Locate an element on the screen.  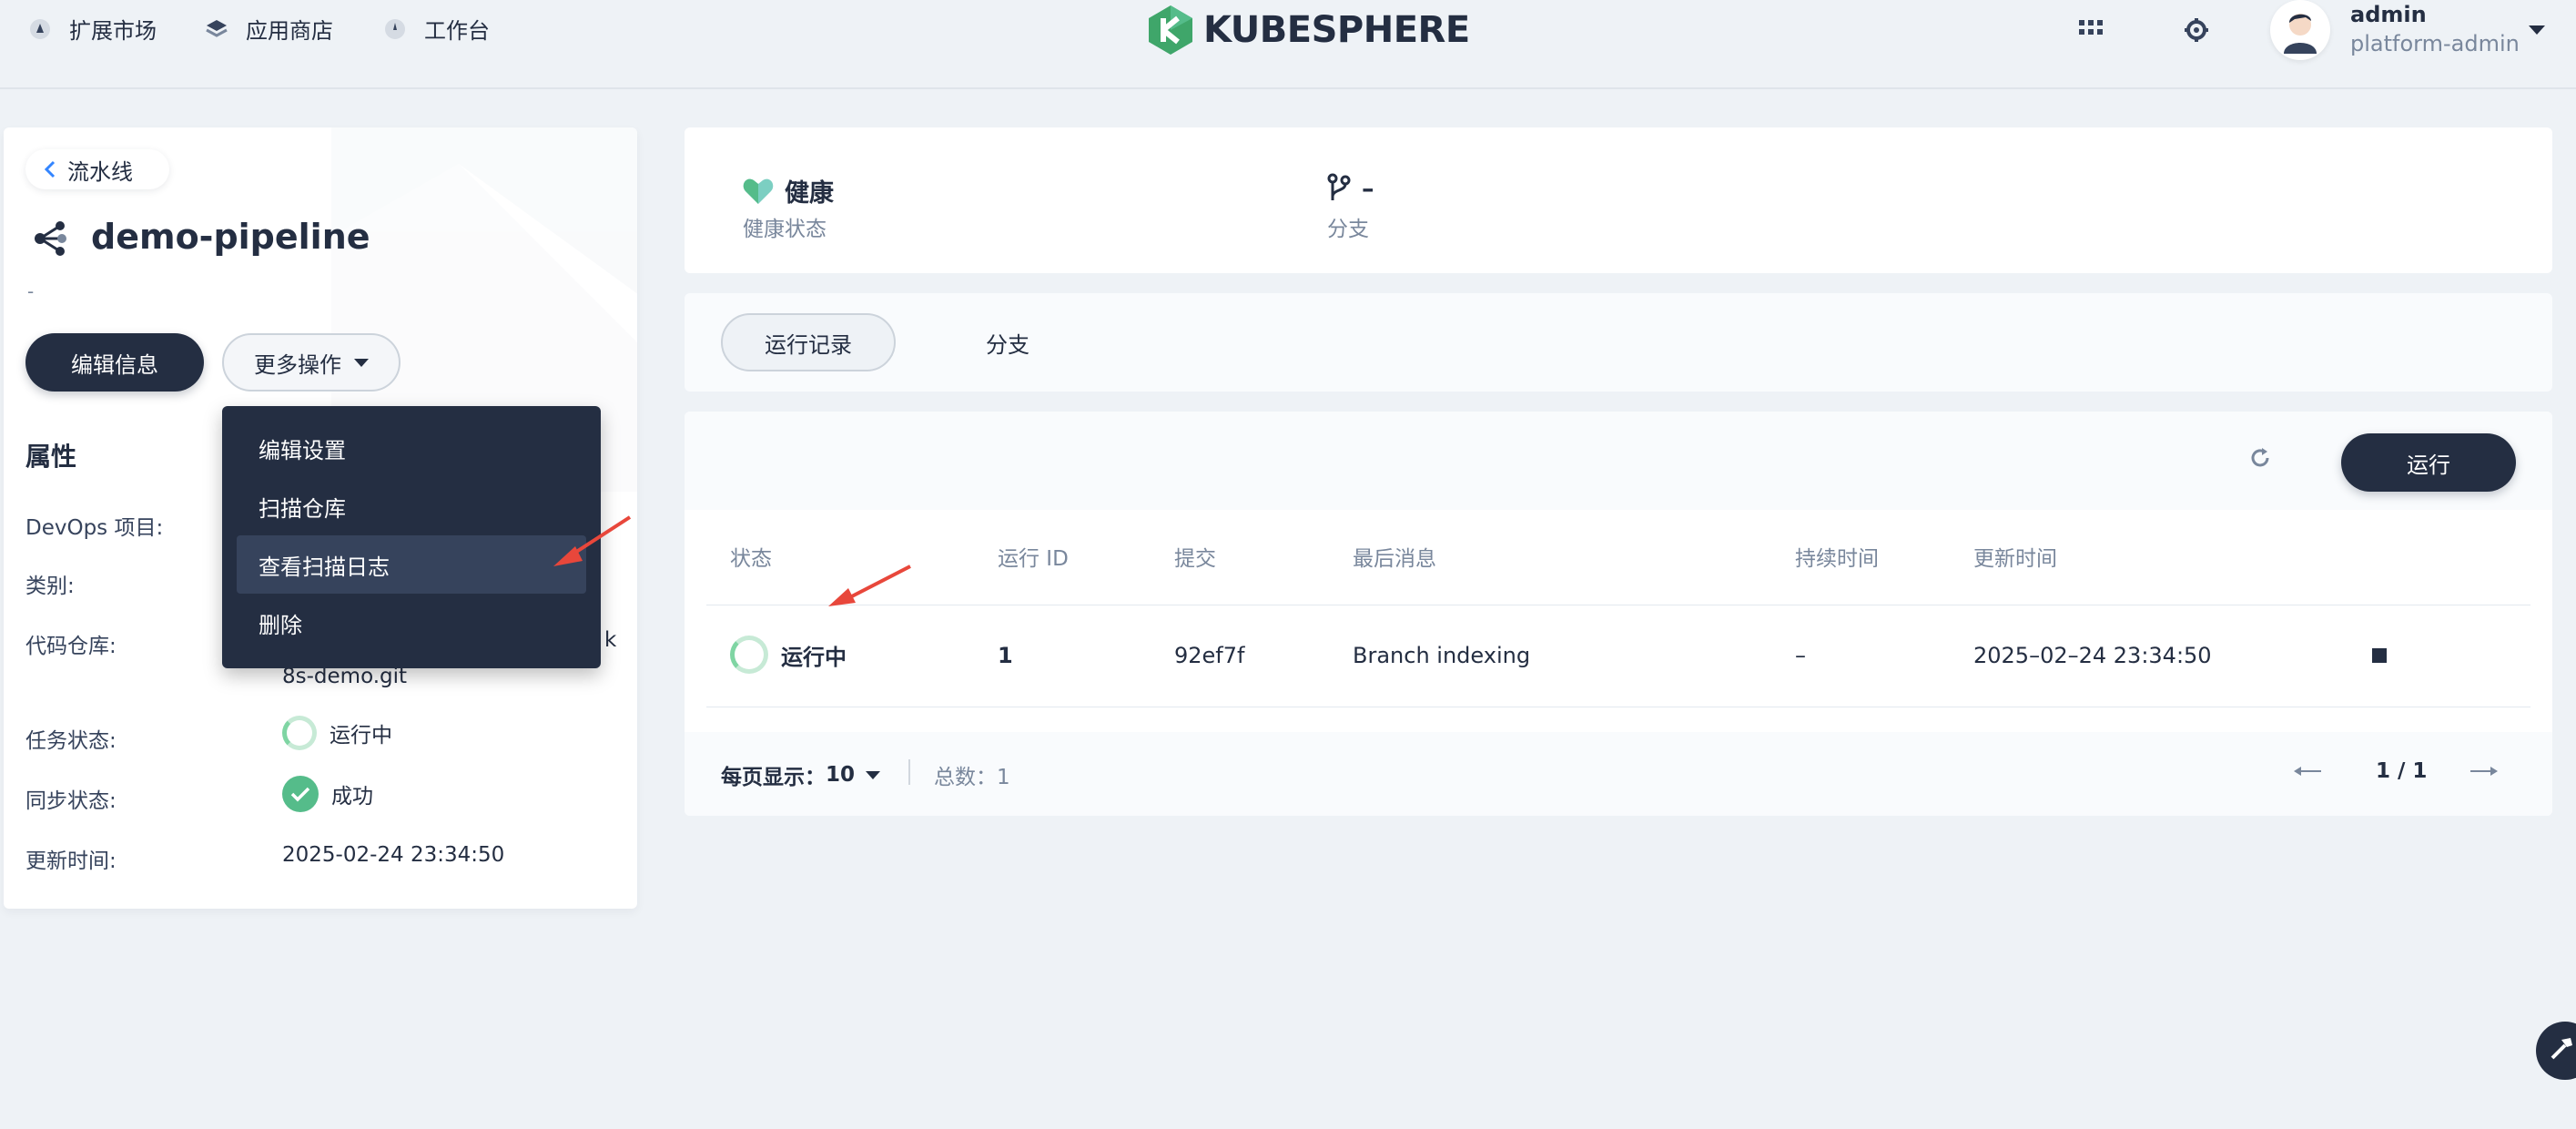
apps-grid-icon is located at coordinates (2090, 30).